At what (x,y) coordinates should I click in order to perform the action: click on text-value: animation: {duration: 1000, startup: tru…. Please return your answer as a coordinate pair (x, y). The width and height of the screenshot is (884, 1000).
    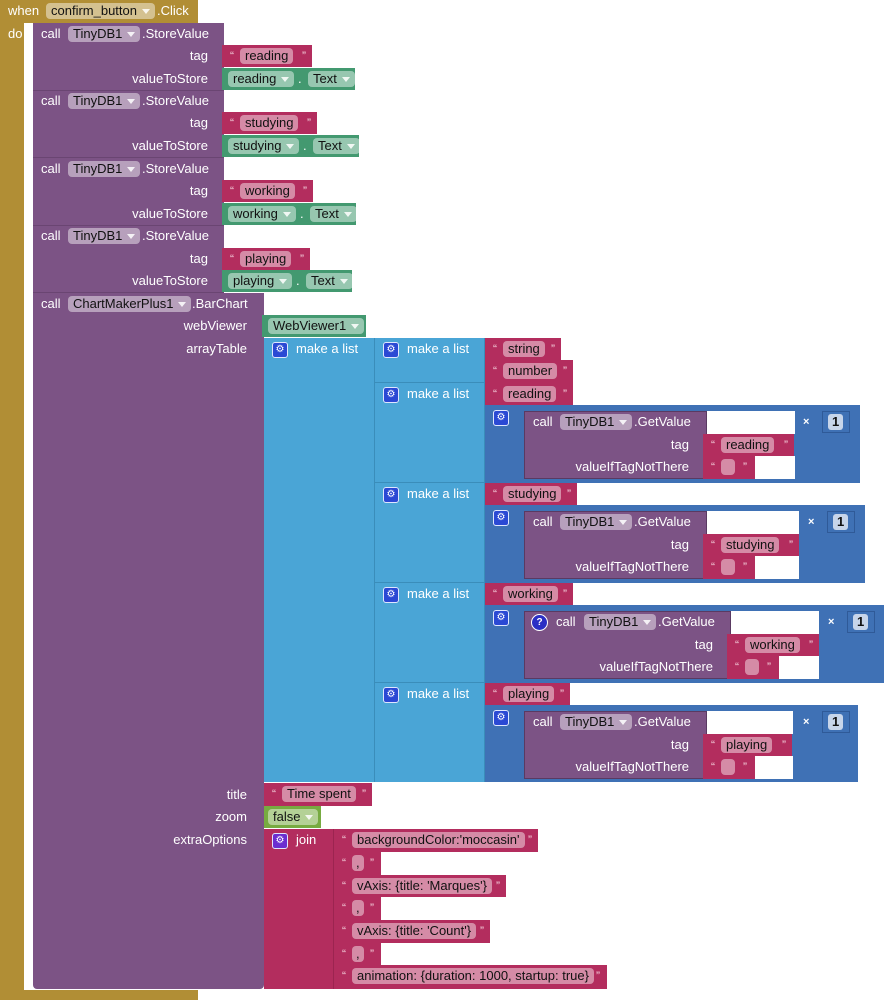
    Looking at the image, I should click on (473, 976).